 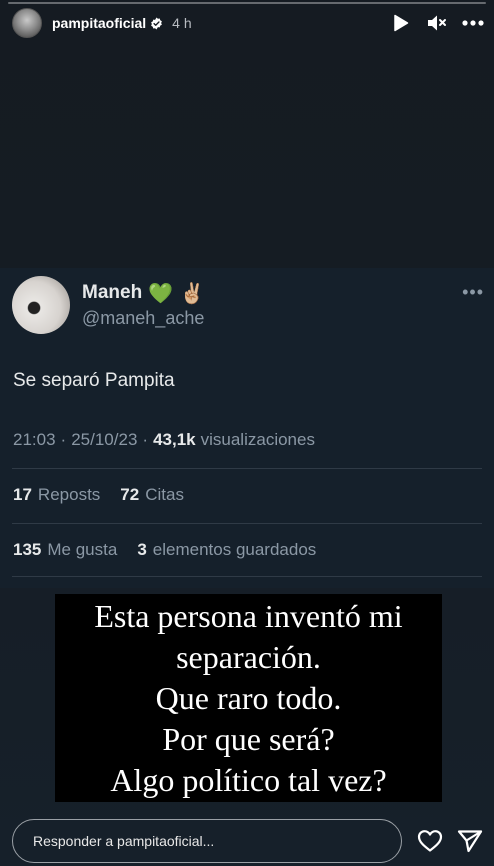 I want to click on verified-badge-icon, so click(x=157, y=23).